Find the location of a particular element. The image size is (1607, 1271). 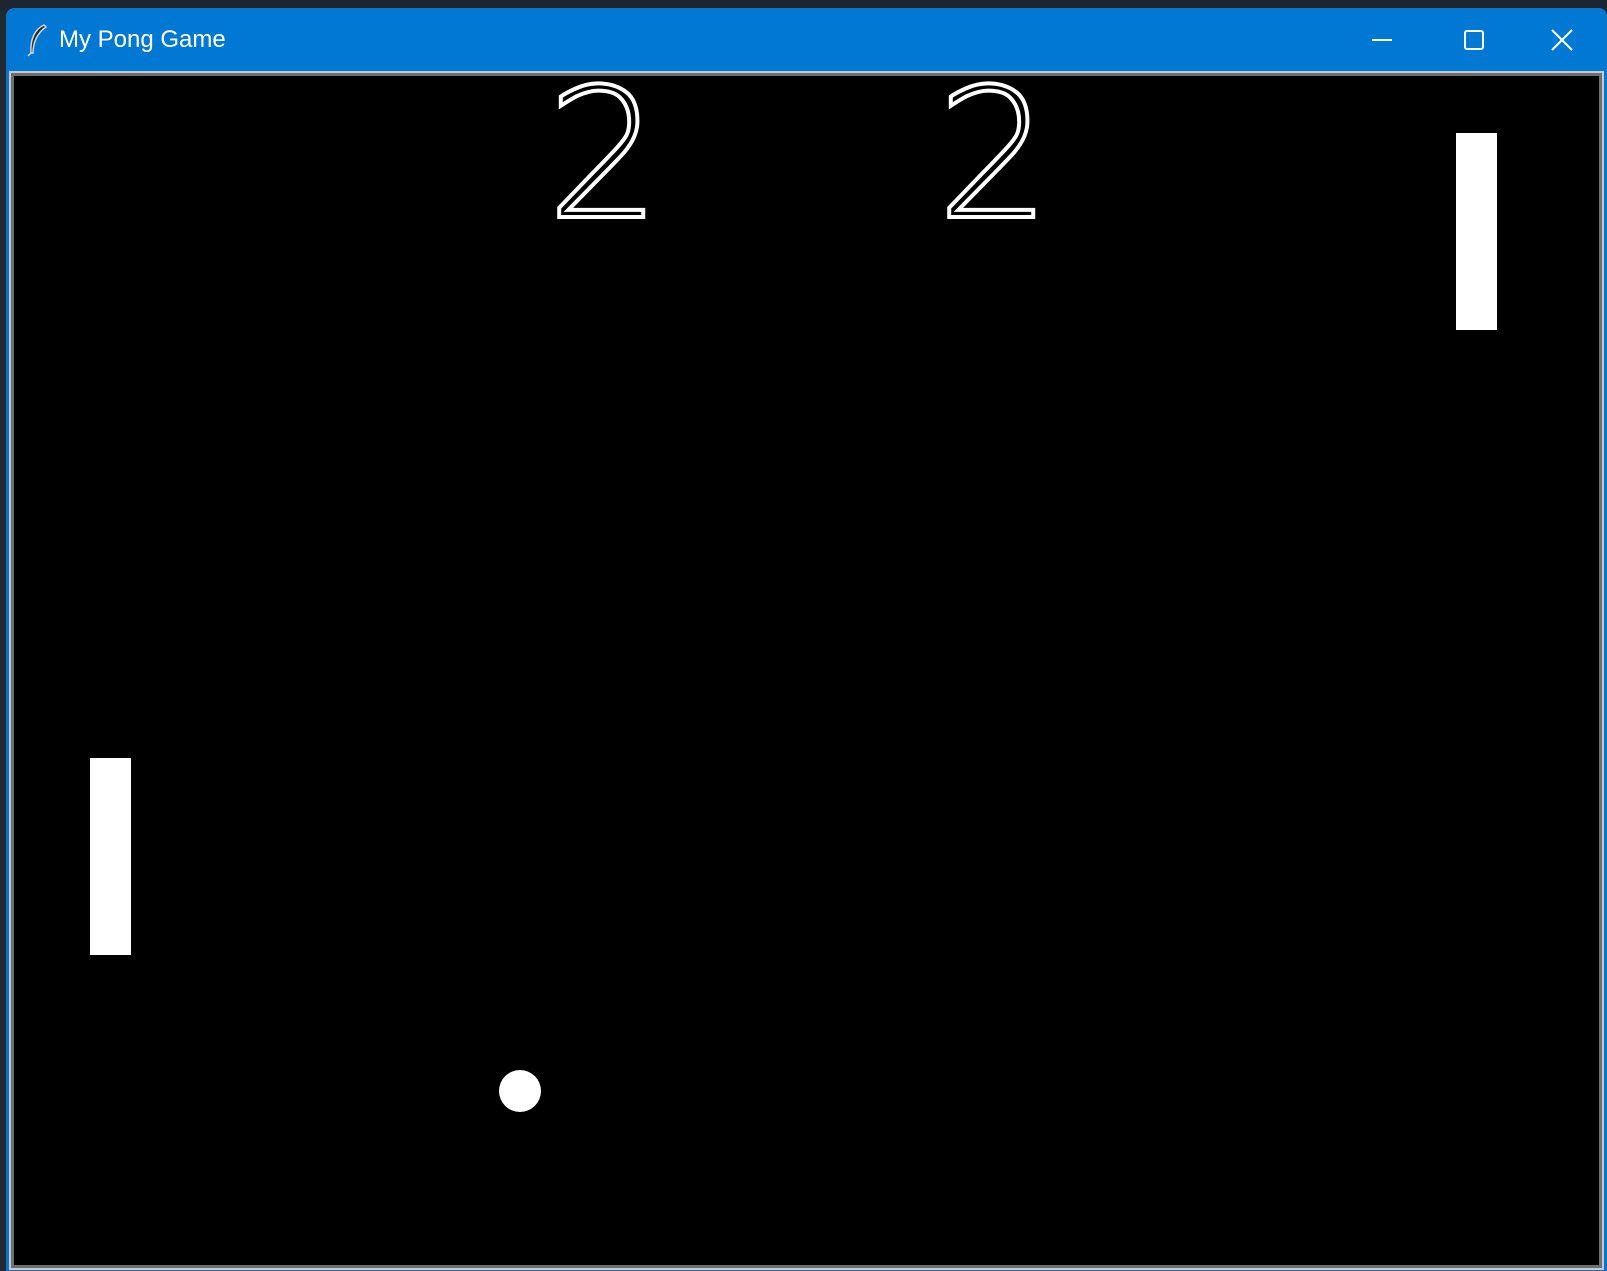

minimize-button is located at coordinates (1382, 40).